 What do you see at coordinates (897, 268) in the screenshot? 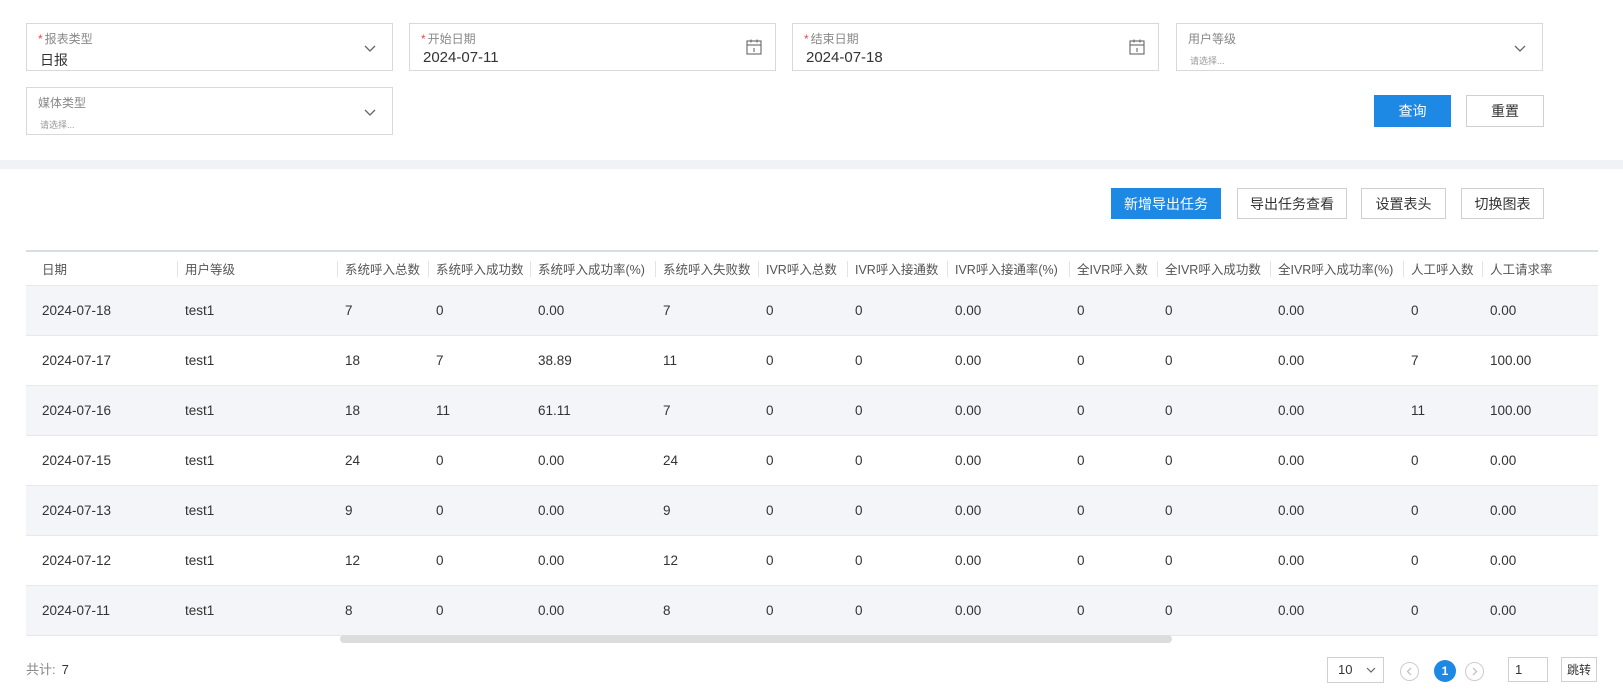
I see `column-header: IVR呼入接通数` at bounding box center [897, 268].